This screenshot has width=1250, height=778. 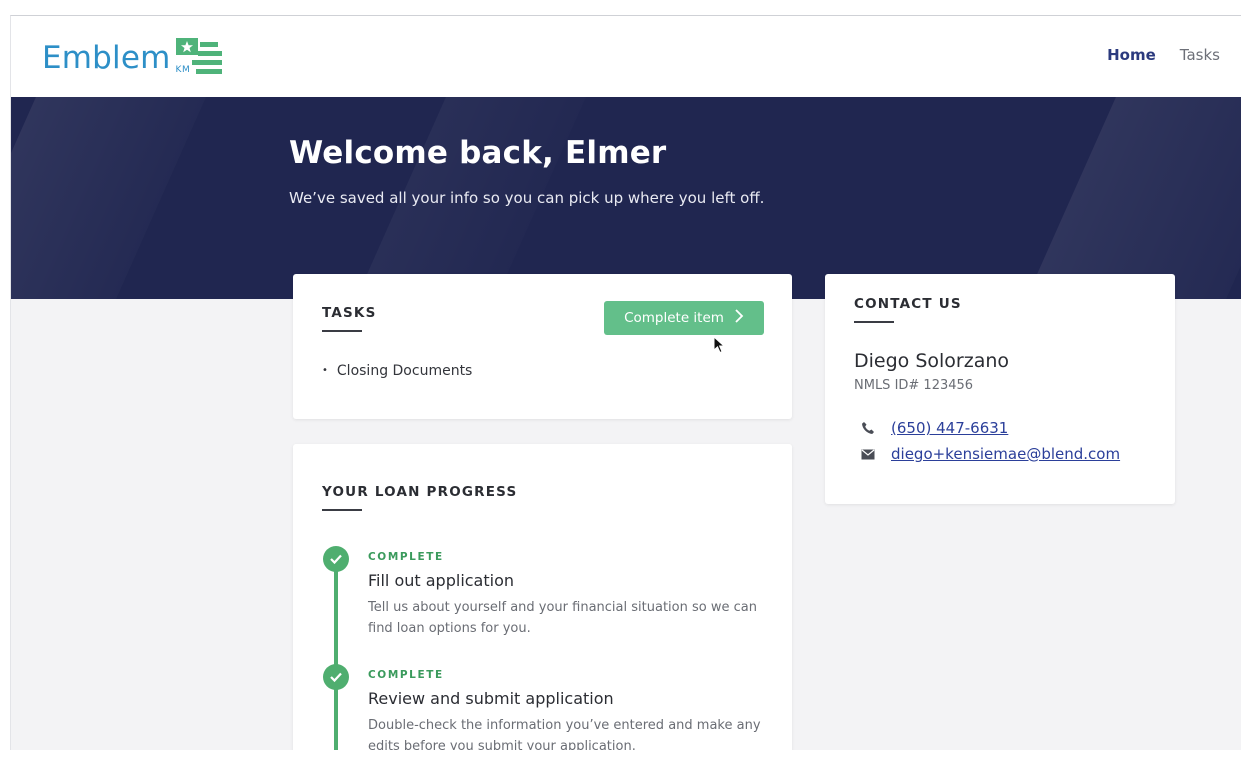 I want to click on cursor-icon, so click(x=719, y=345).